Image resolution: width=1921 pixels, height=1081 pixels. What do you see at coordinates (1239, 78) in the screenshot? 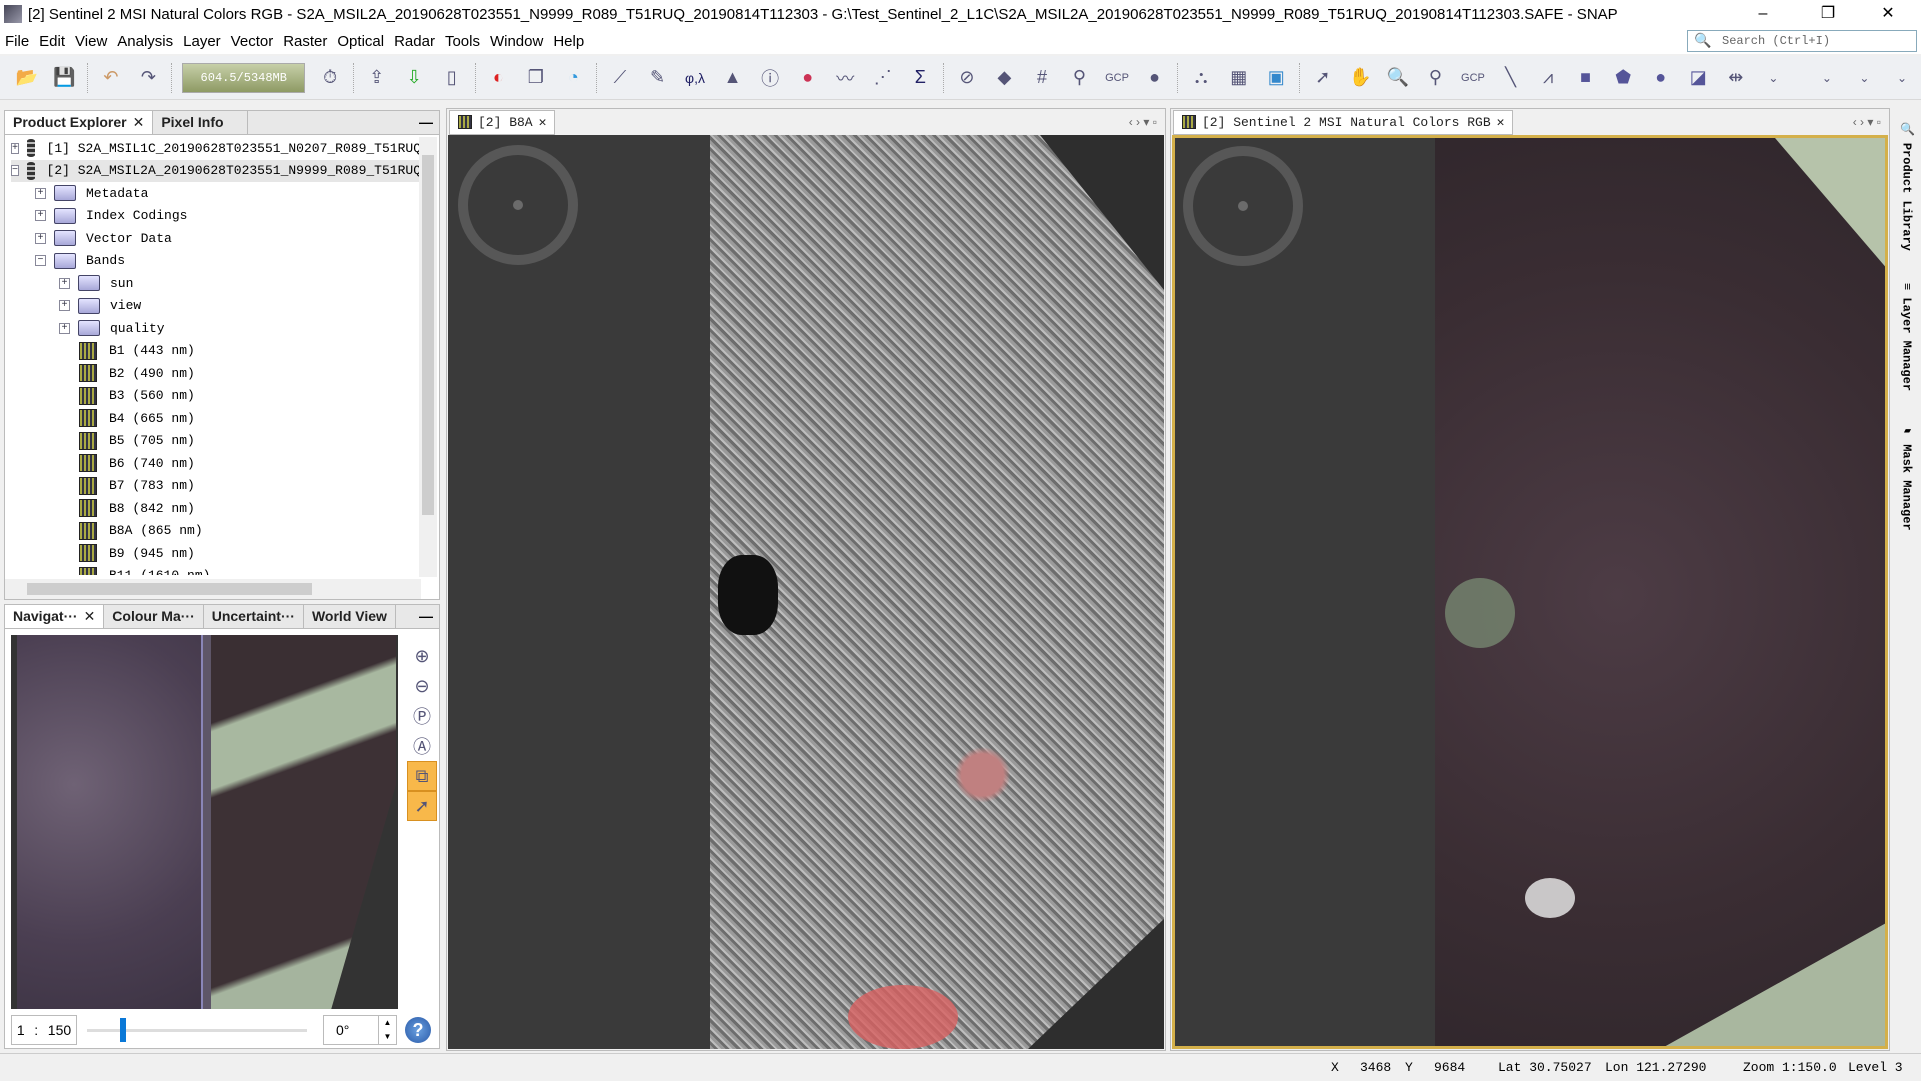
I see `batch-processing-icon: ▦` at bounding box center [1239, 78].